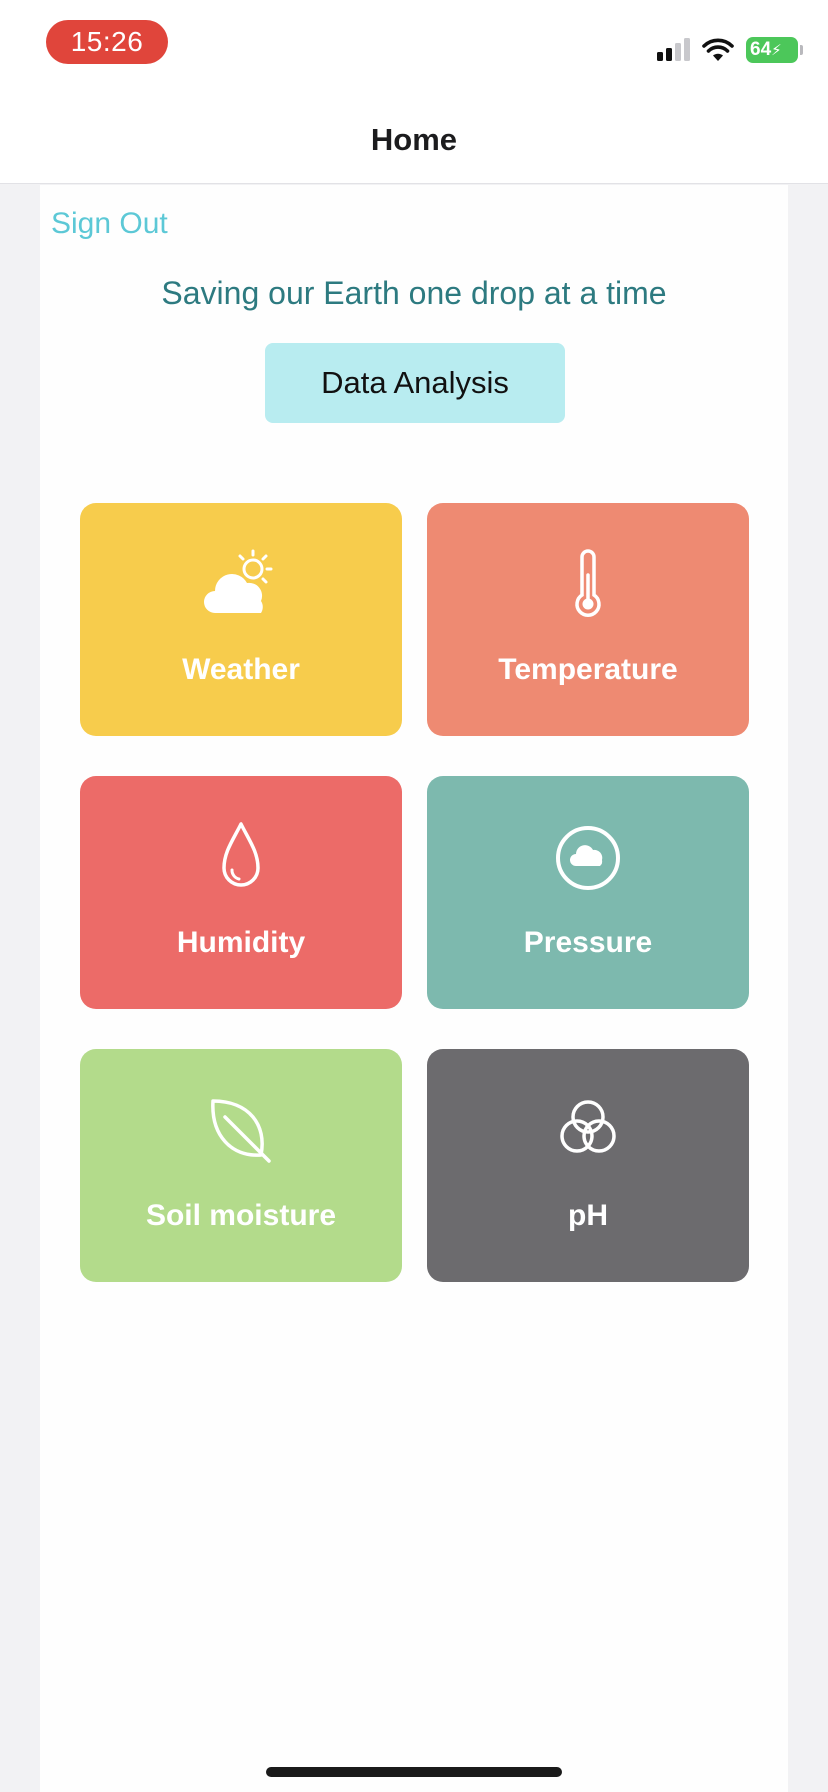  What do you see at coordinates (588, 669) in the screenshot?
I see `tile-label: Temperature` at bounding box center [588, 669].